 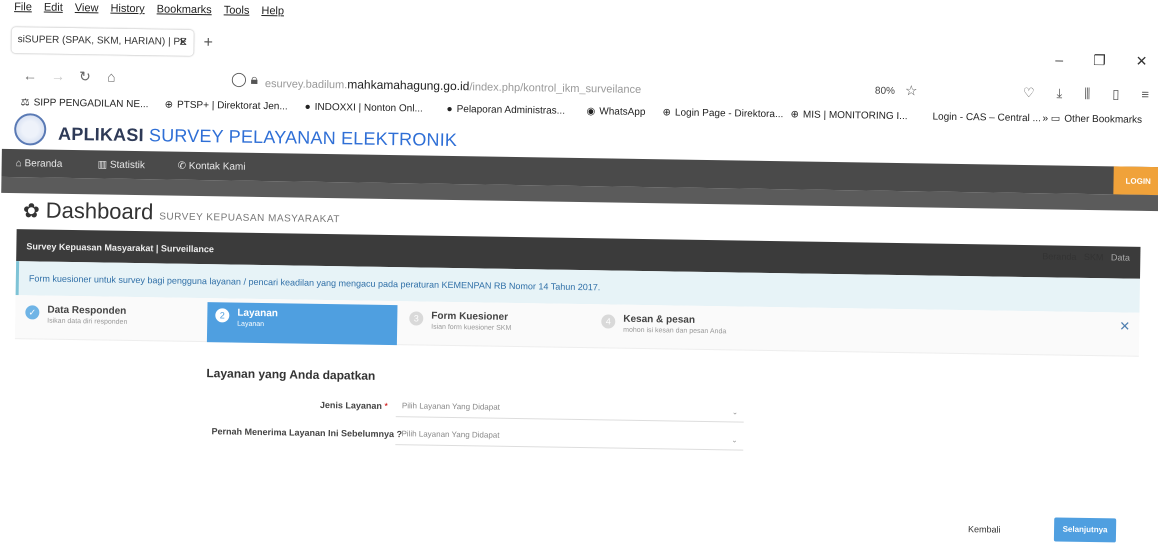 I want to click on menu-help: Help, so click(x=272, y=11).